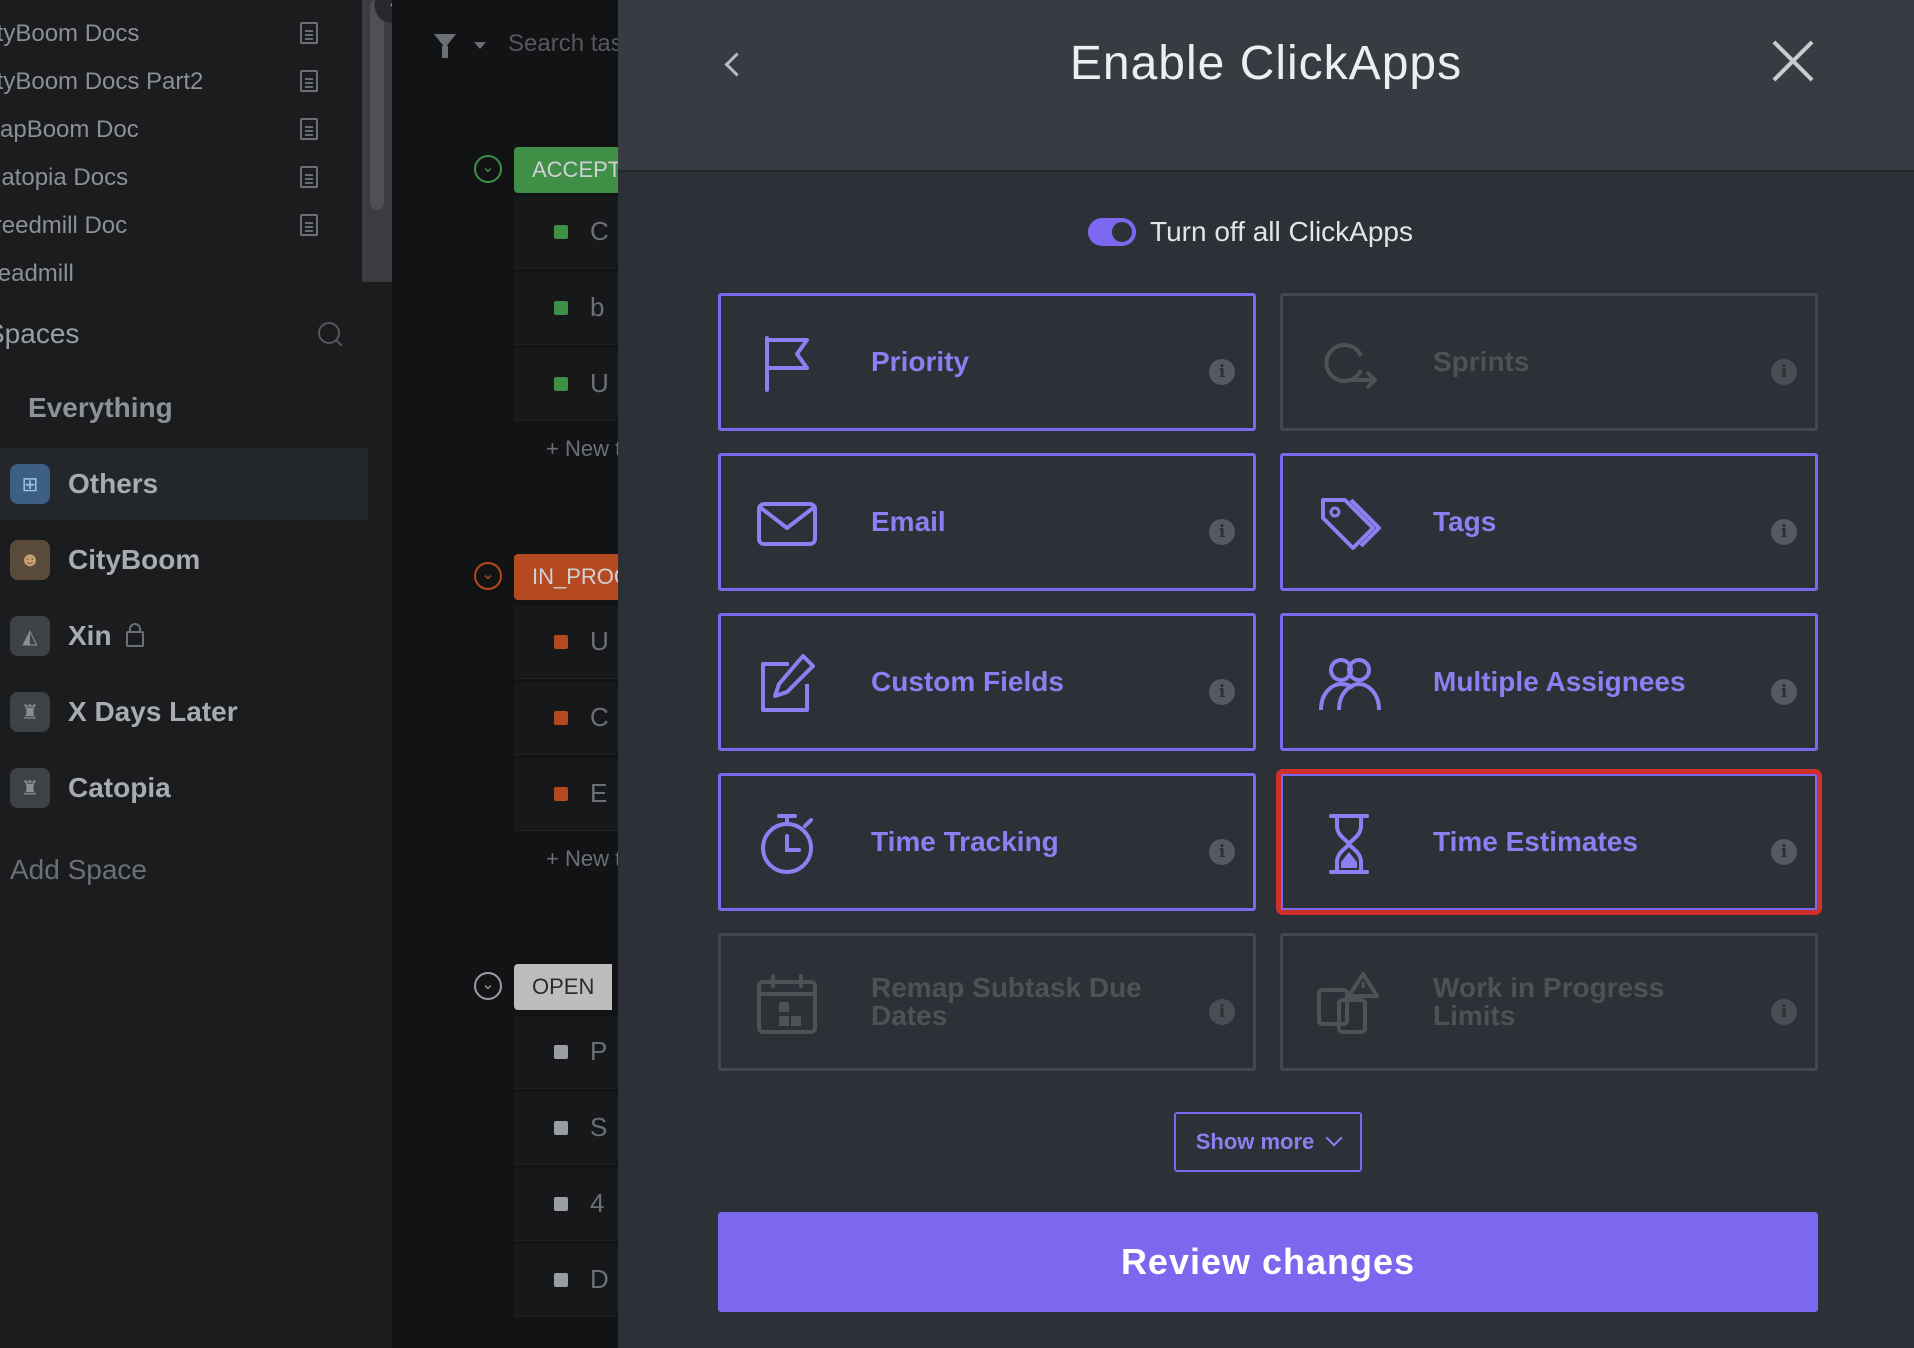 Image resolution: width=1914 pixels, height=1348 pixels. What do you see at coordinates (1549, 362) in the screenshot?
I see `clickapp-card-sprints: Sprints i` at bounding box center [1549, 362].